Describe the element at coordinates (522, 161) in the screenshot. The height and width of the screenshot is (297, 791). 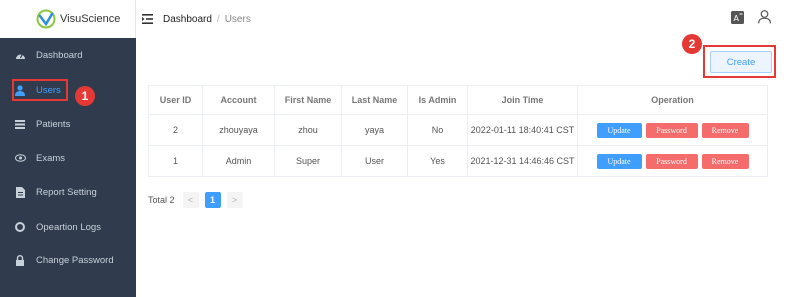
I see `cell-join-time: 2021-12-31 14:46:46 CST` at that location.